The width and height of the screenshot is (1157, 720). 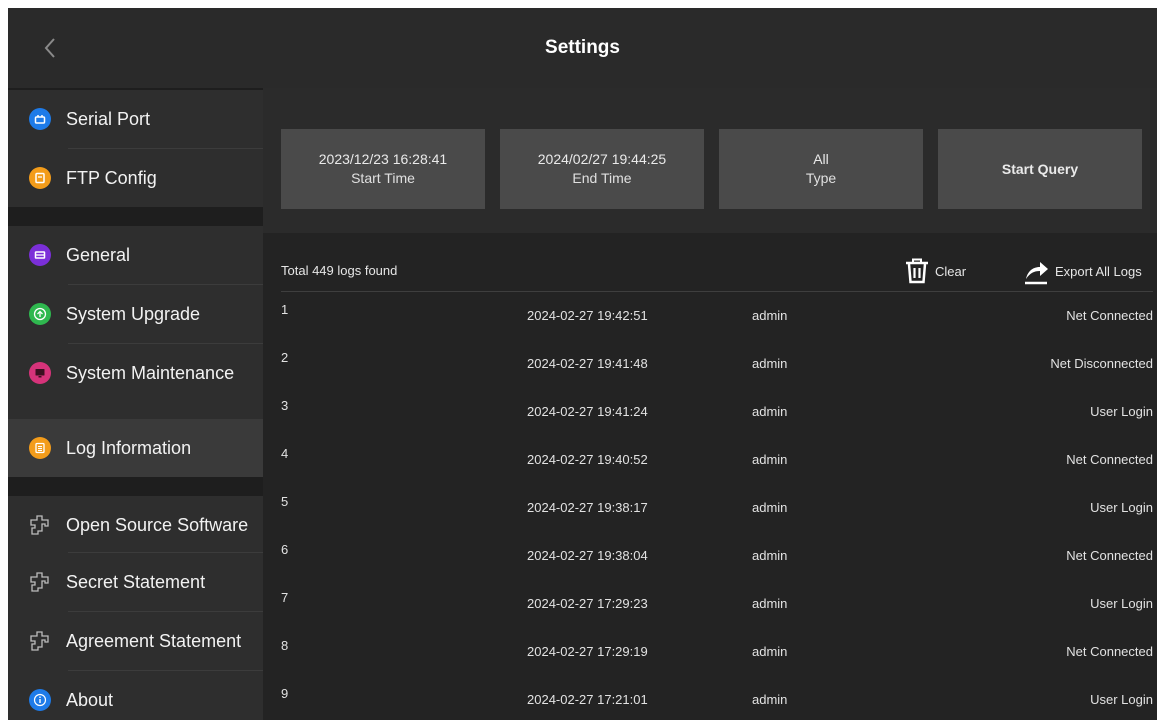 What do you see at coordinates (717, 652) in the screenshot?
I see `log-row: 8 2024-02-27 17:29:19 admin Net Connected` at bounding box center [717, 652].